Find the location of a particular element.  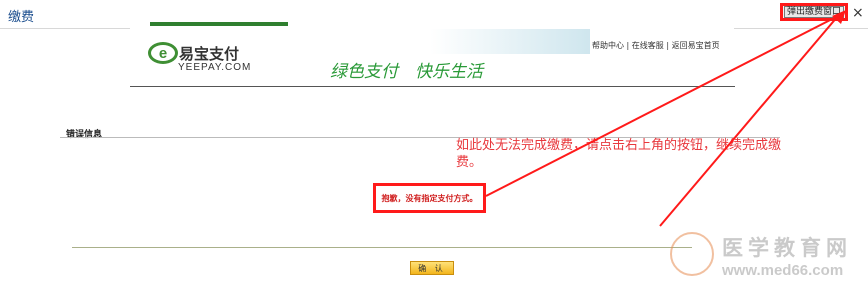

yeepay-logo-icon: e is located at coordinates (163, 53).